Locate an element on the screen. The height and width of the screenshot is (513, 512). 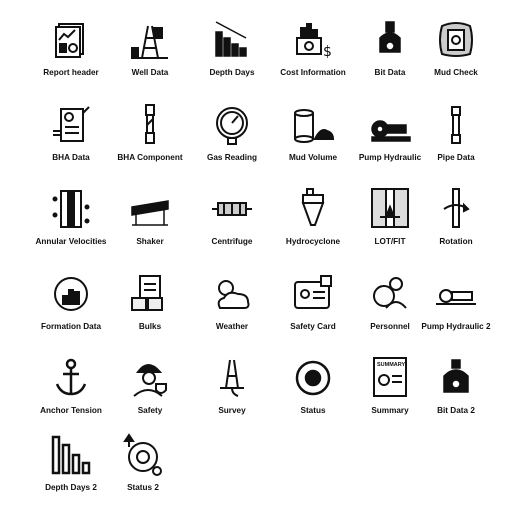
bit-data-2-tile: Bit Data 2 is located at coordinates (456, 396).